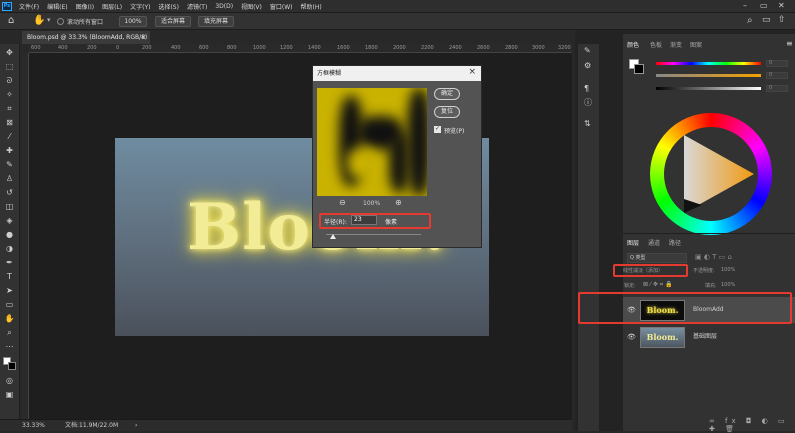 This screenshot has width=795, height=433. What do you see at coordinates (728, 285) in the screenshot?
I see `fill-value: 100%` at bounding box center [728, 285].